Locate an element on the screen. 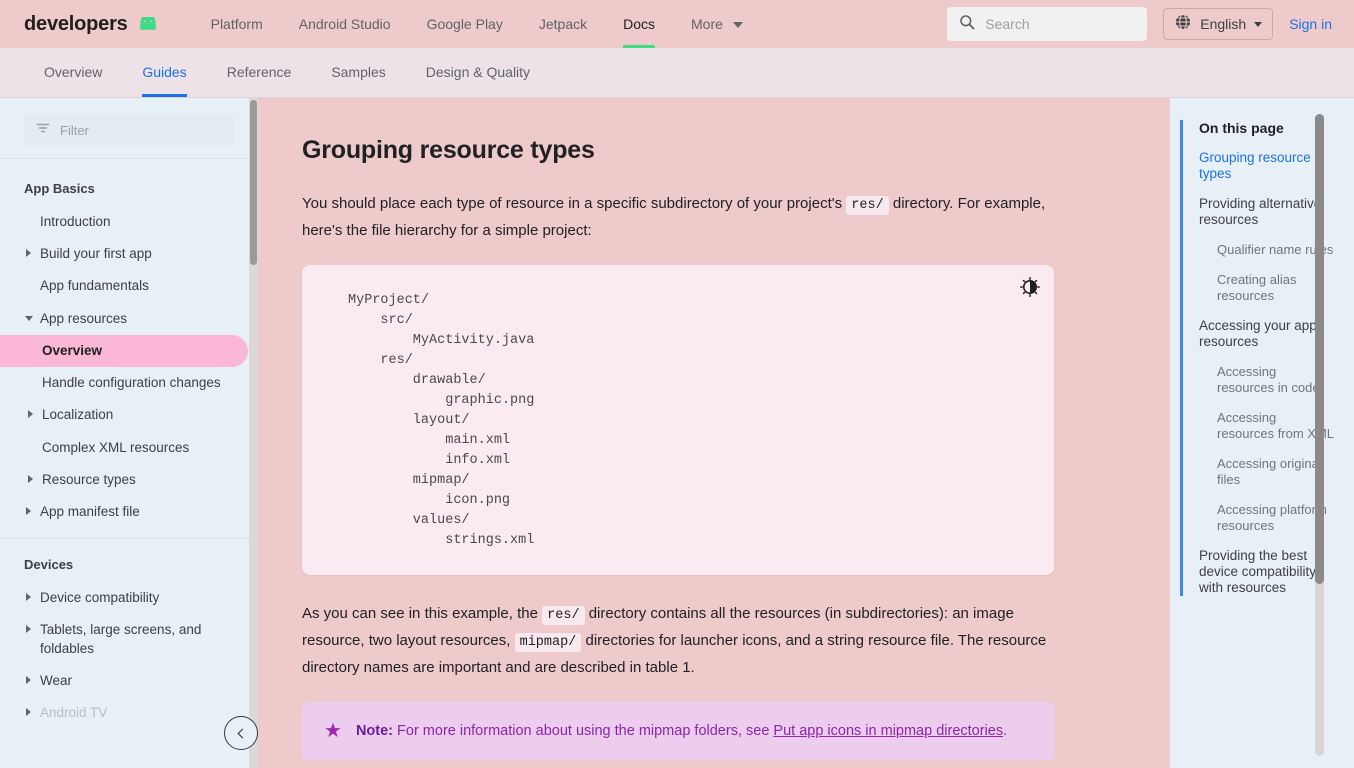  sidebar-item-label: Tablets, large screens, and foldables is located at coordinates (121, 639).